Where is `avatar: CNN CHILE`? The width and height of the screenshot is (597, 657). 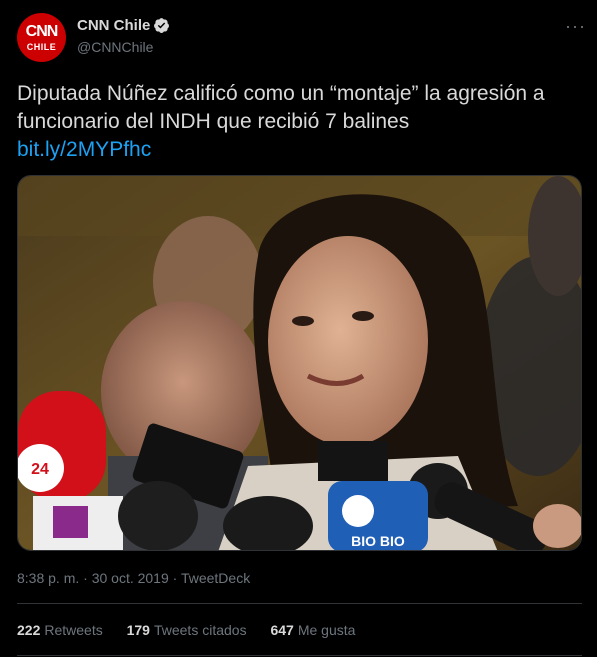 avatar: CNN CHILE is located at coordinates (41, 37).